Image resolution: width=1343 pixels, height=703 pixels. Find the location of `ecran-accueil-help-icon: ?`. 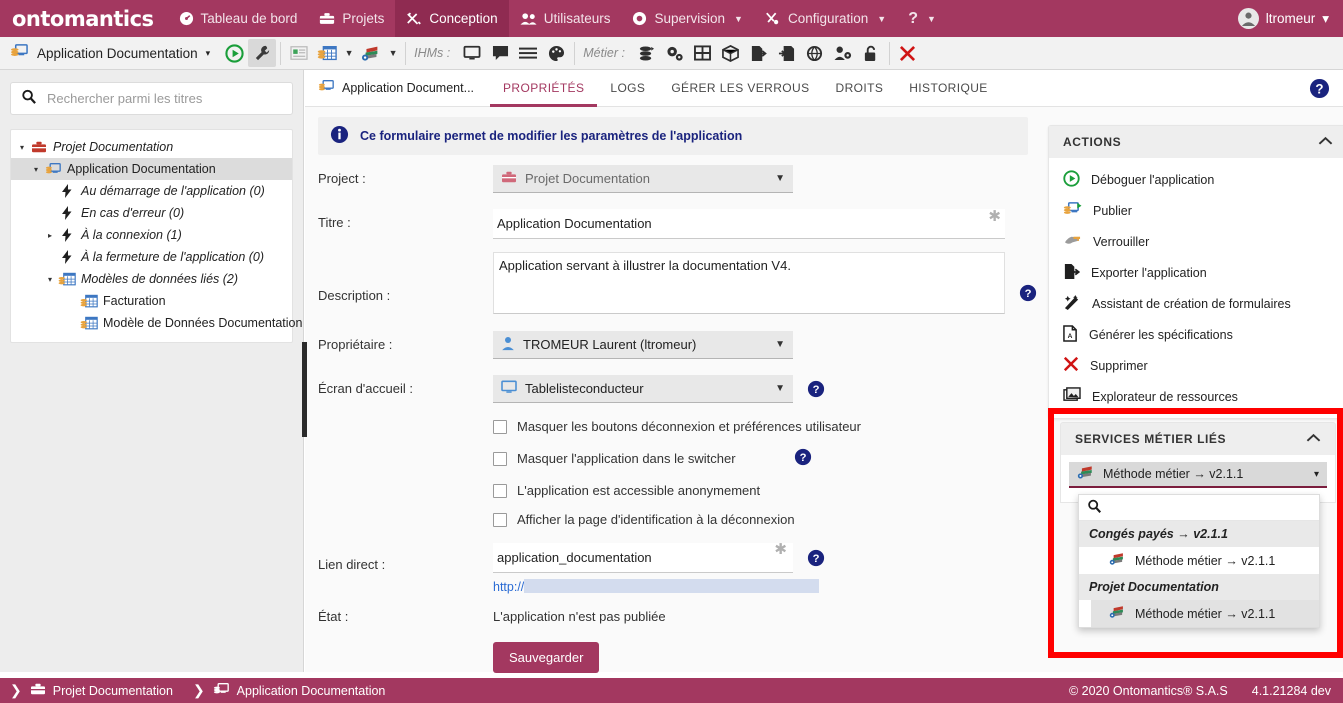

ecran-accueil-help-icon: ? is located at coordinates (816, 390).